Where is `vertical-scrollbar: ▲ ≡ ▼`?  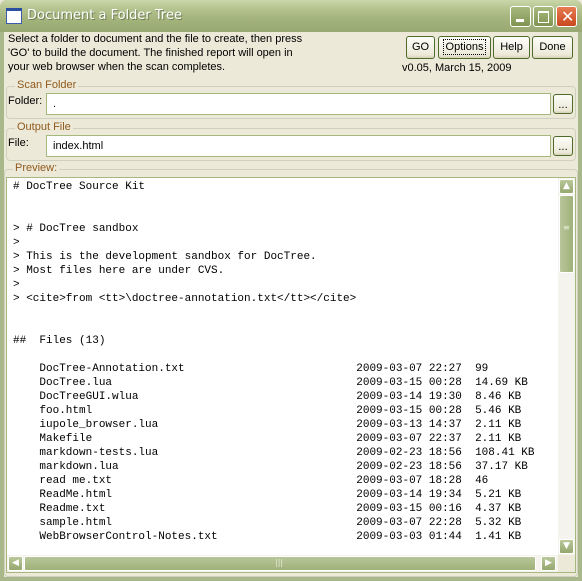 vertical-scrollbar: ▲ ≡ ▼ is located at coordinates (566, 366).